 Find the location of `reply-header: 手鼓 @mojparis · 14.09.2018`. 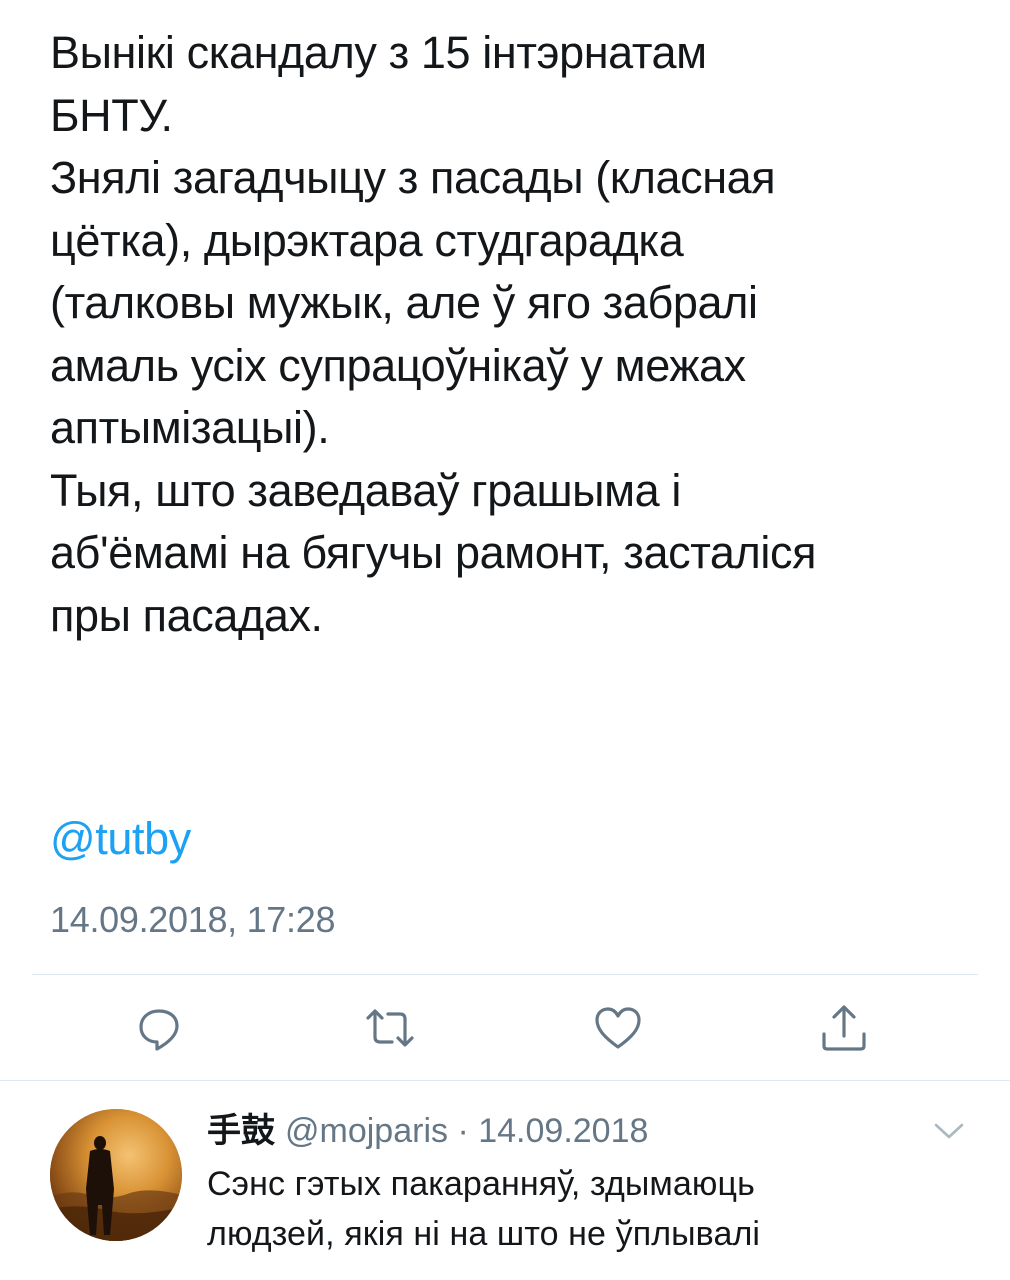

reply-header: 手鼓 @mojparis · 14.09.2018 is located at coordinates (427, 1131).